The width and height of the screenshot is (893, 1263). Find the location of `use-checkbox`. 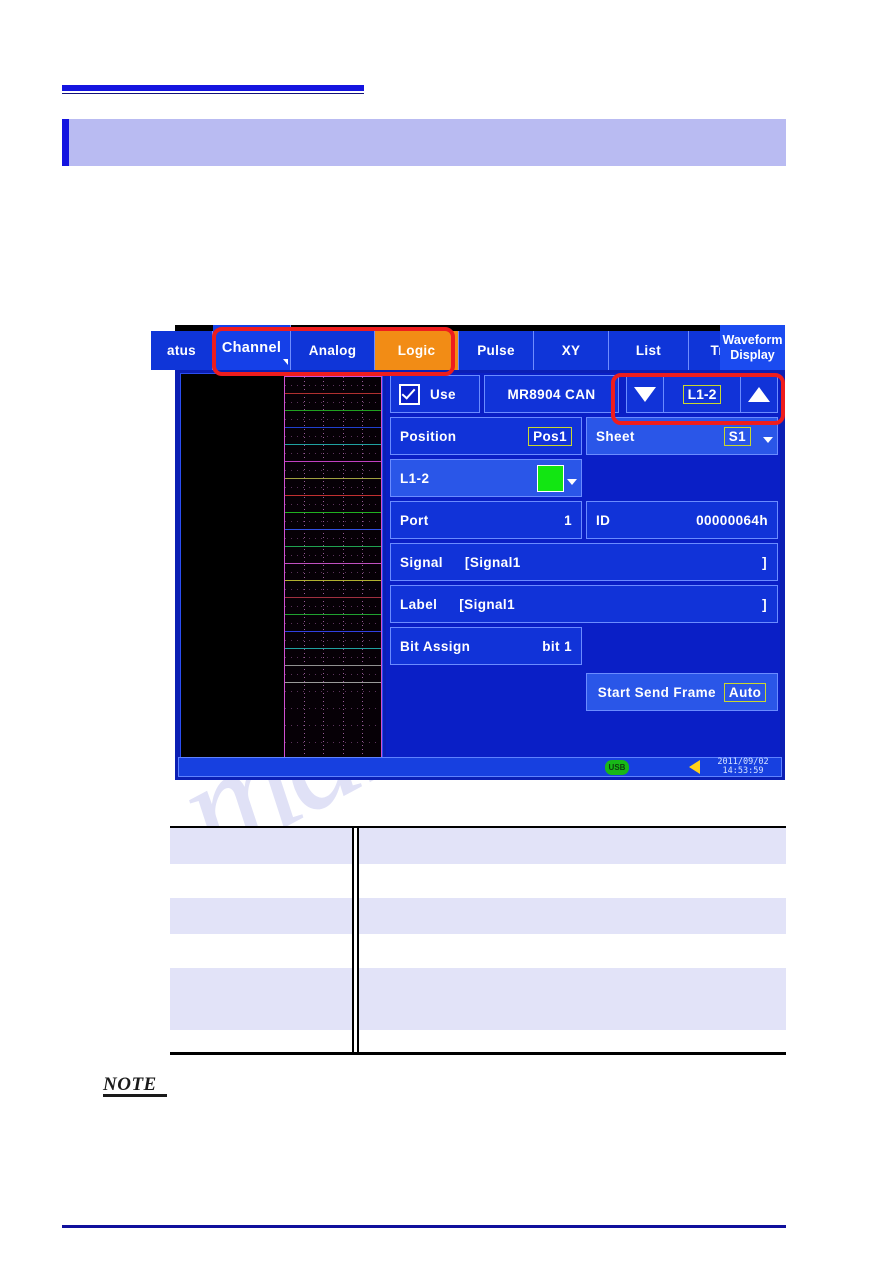

use-checkbox is located at coordinates (409, 394).